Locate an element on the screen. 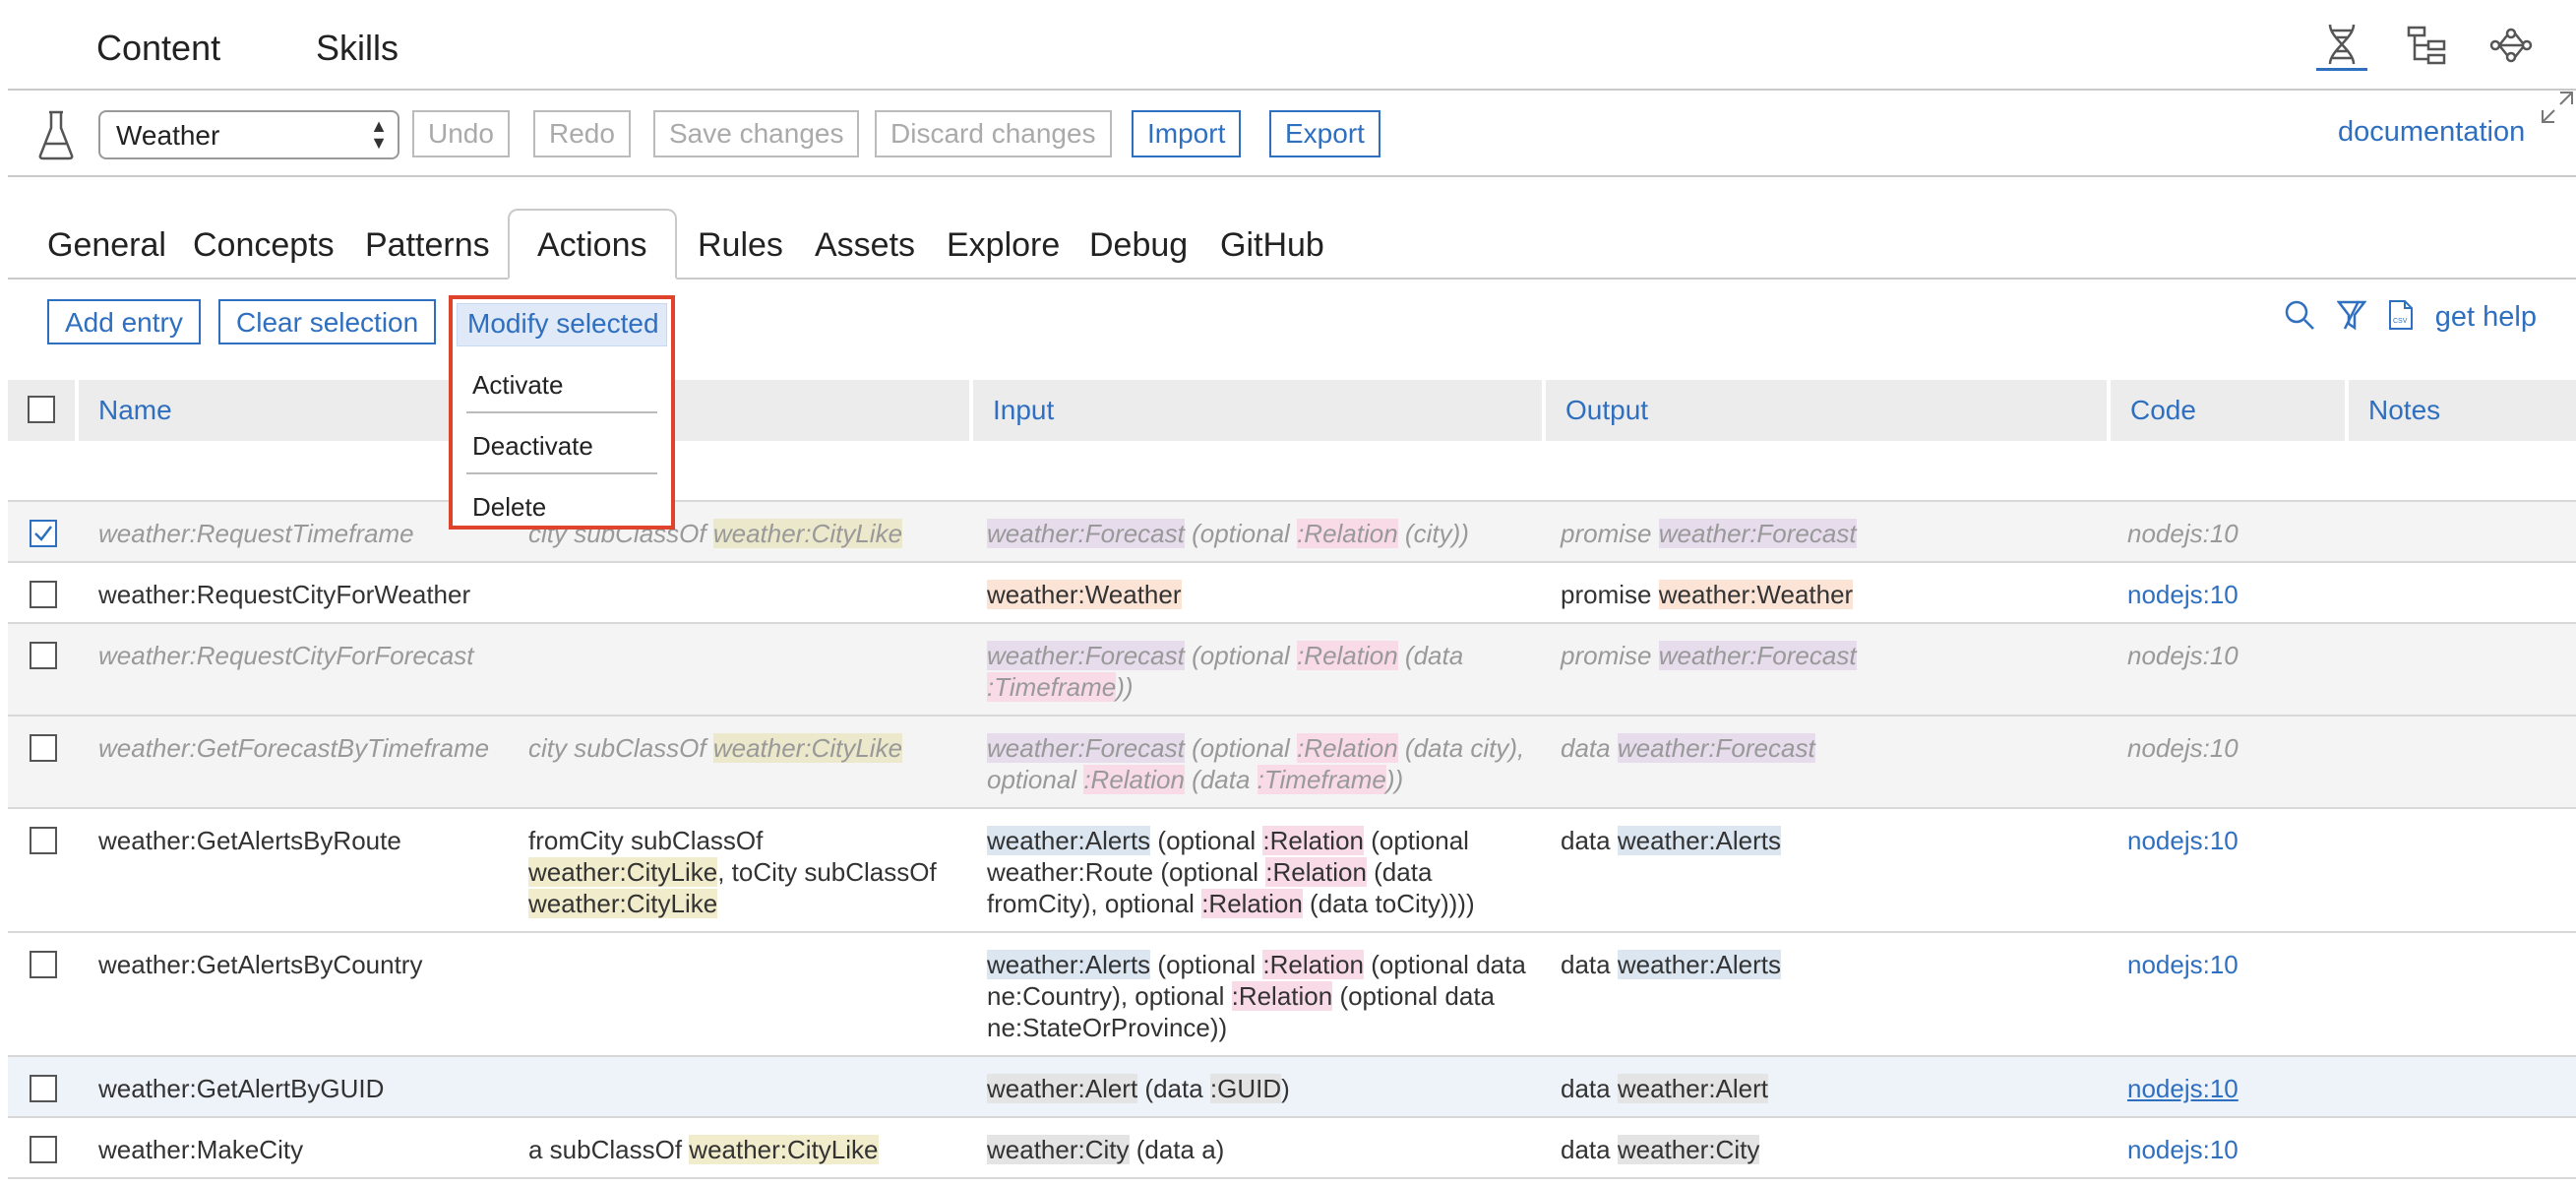 This screenshot has width=2576, height=1185. tab-content: Content is located at coordinates (158, 48).